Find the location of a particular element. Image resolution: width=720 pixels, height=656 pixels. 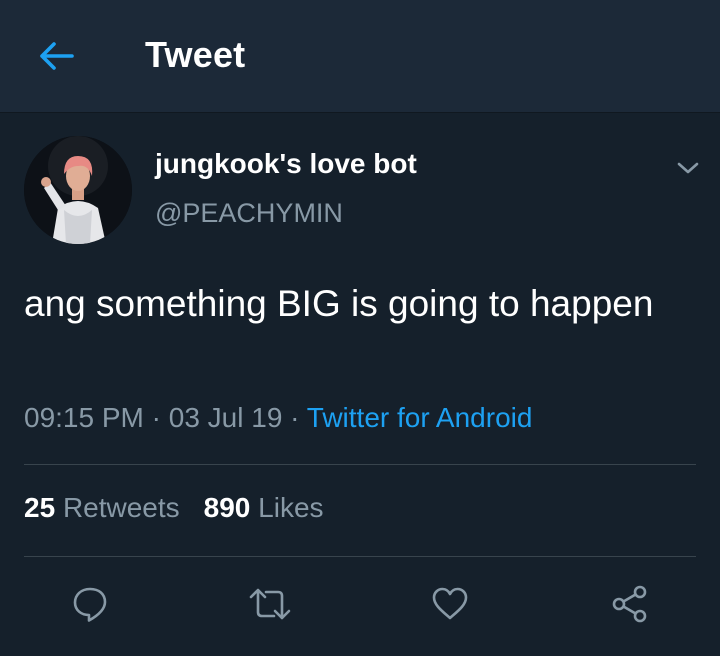

retweet-button is located at coordinates (270, 604).